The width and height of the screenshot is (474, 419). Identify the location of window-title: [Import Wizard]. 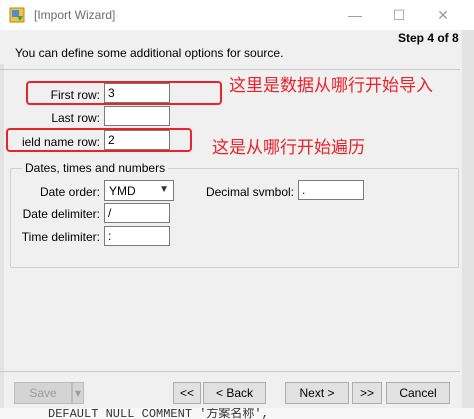
(75, 15).